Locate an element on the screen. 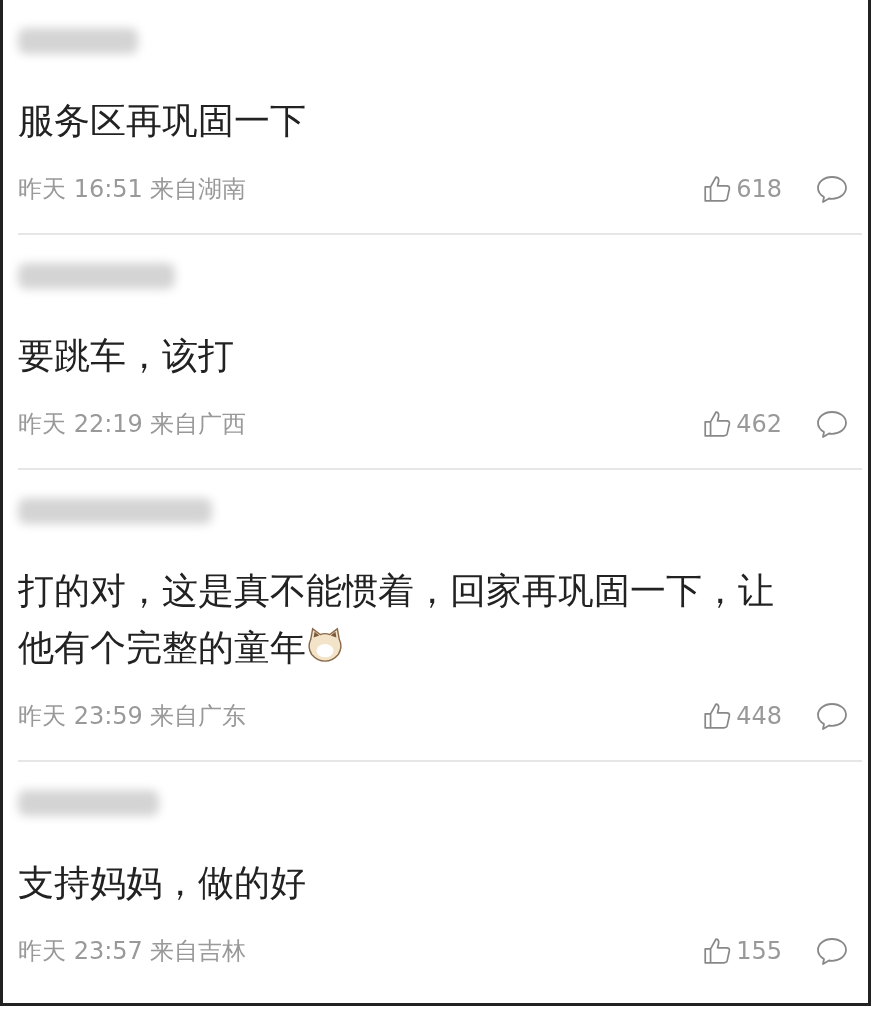  comment-text: 要跳车，该打 is located at coordinates (126, 356).